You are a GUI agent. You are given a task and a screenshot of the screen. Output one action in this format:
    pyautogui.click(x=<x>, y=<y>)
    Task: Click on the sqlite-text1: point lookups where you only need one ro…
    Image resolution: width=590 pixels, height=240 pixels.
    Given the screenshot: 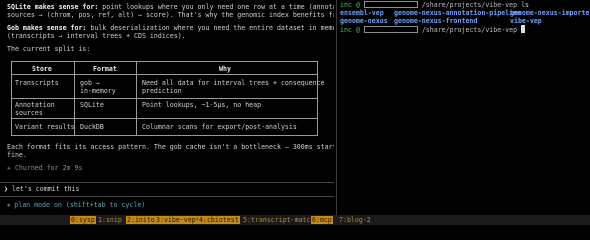 What is the action you would take?
    pyautogui.click(x=216, y=7)
    